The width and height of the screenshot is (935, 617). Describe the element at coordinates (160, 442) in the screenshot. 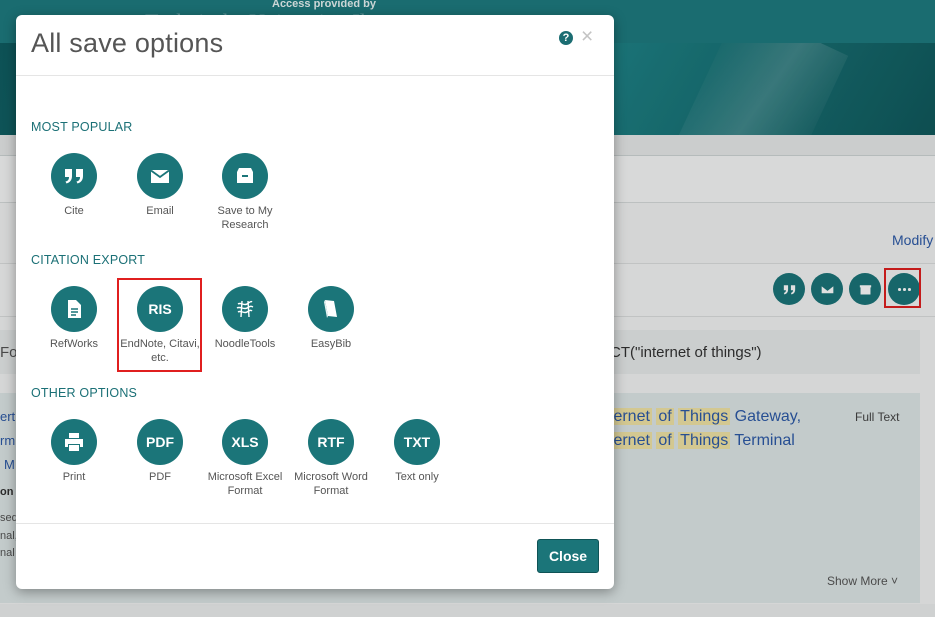

I see `pdf-button: PDF` at that location.